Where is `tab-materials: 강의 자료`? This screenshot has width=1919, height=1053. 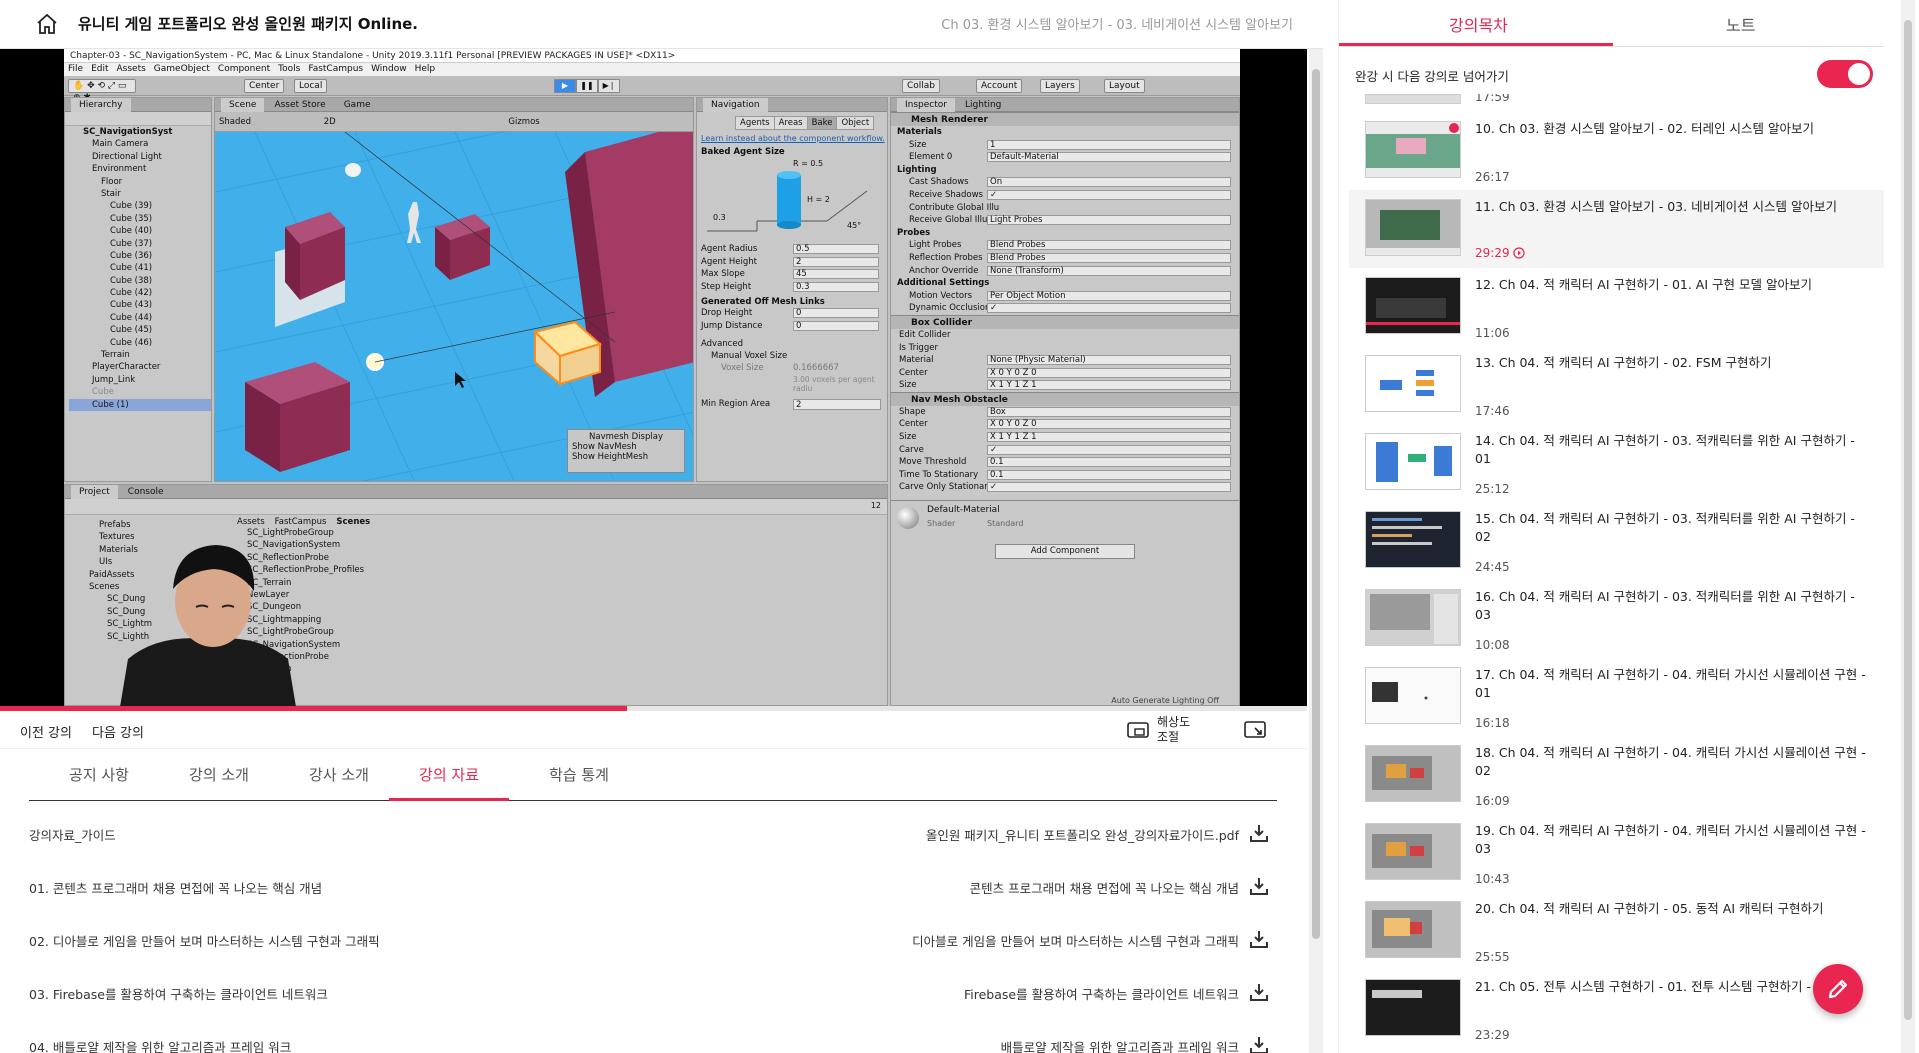
tab-materials: 강의 자료 is located at coordinates (449, 774).